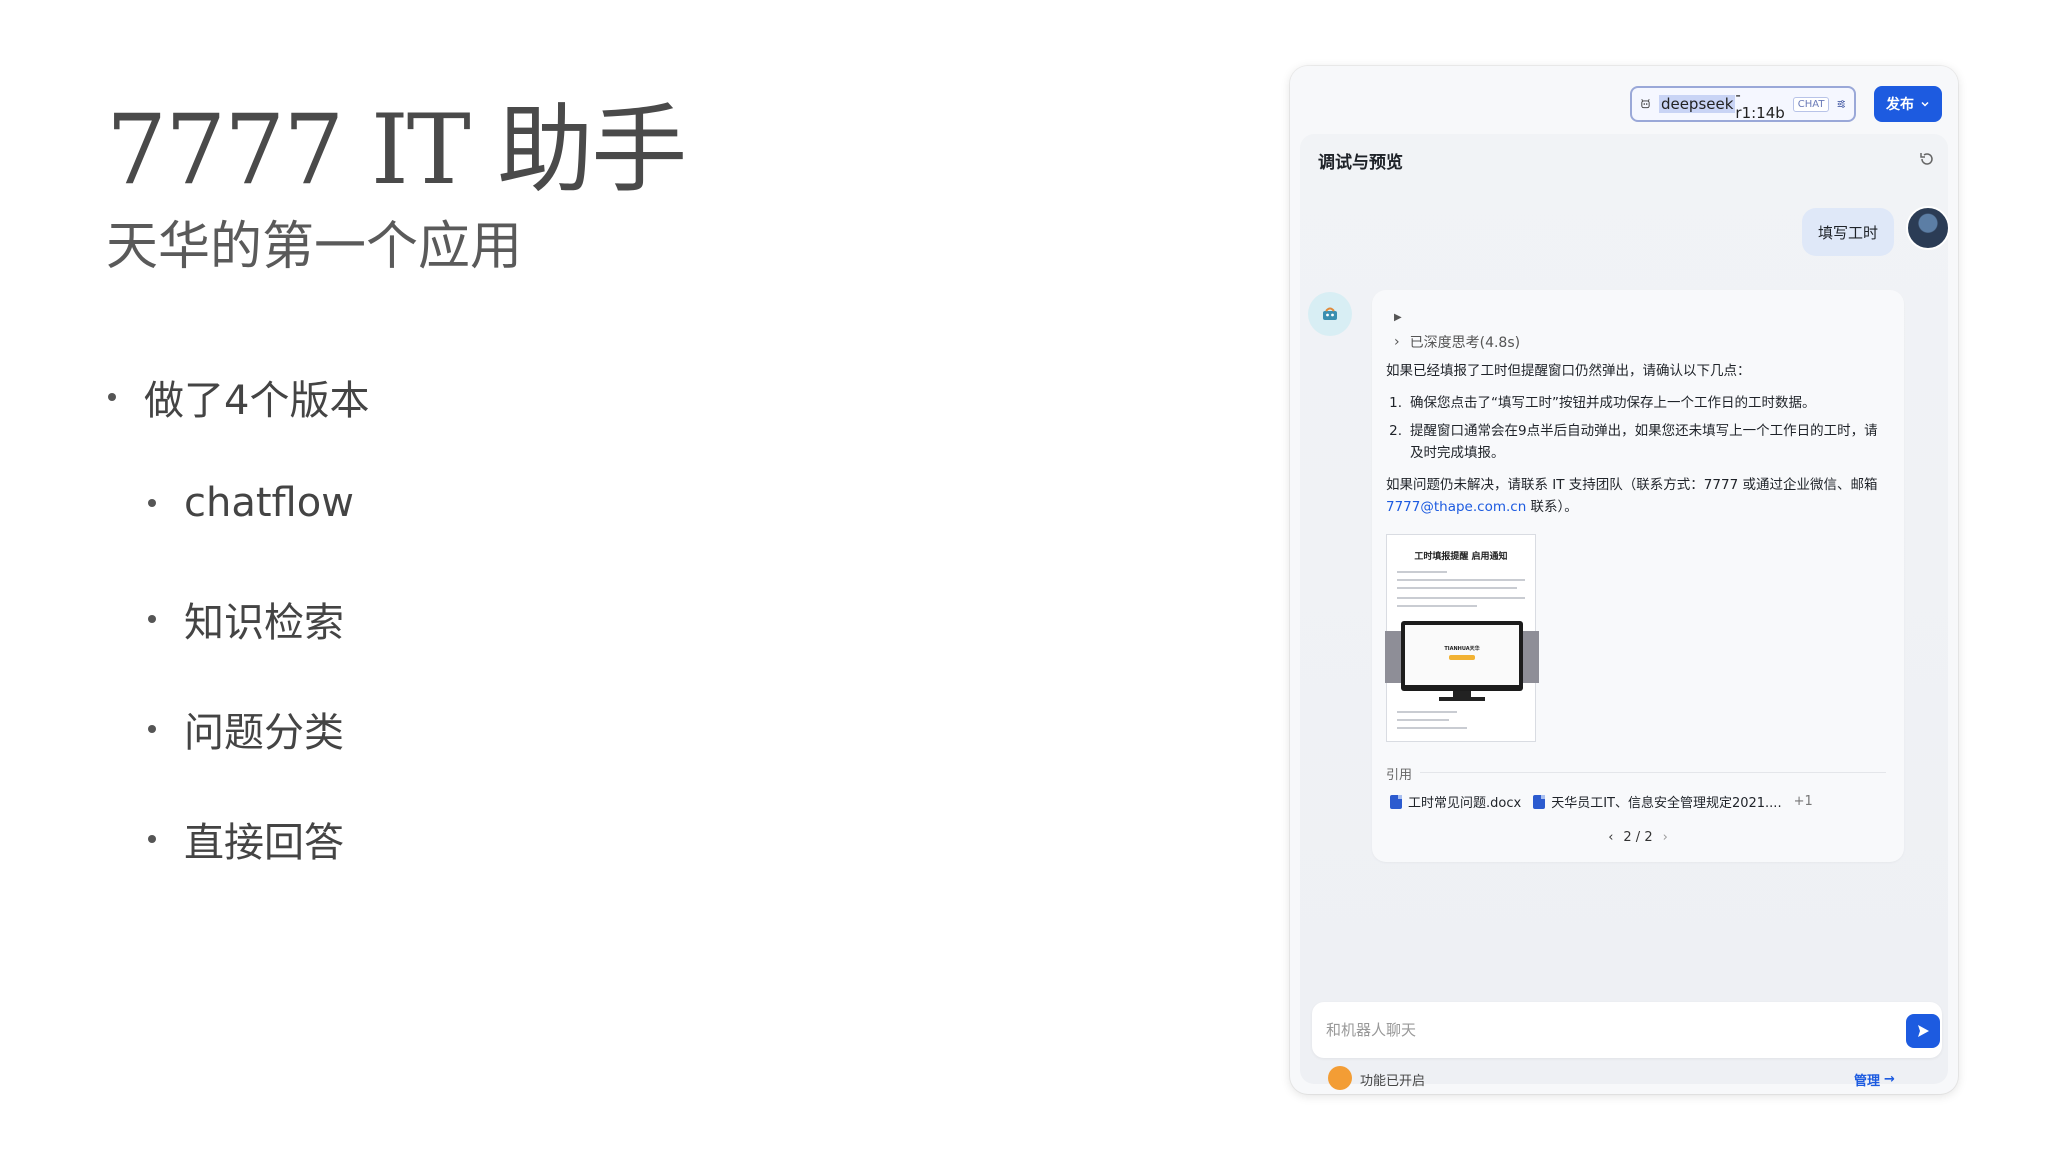 The height and width of the screenshot is (1152, 2048). Describe the element at coordinates (1465, 803) in the screenshot. I see `reference-file-name: 工时常见问题.docx` at that location.